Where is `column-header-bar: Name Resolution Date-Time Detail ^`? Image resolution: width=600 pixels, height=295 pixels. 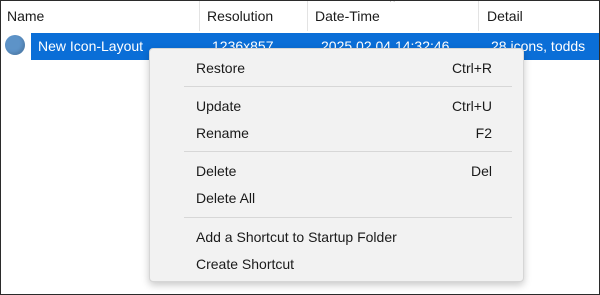 column-header-bar: Name Resolution Date-Time Detail ^ is located at coordinates (300, 16).